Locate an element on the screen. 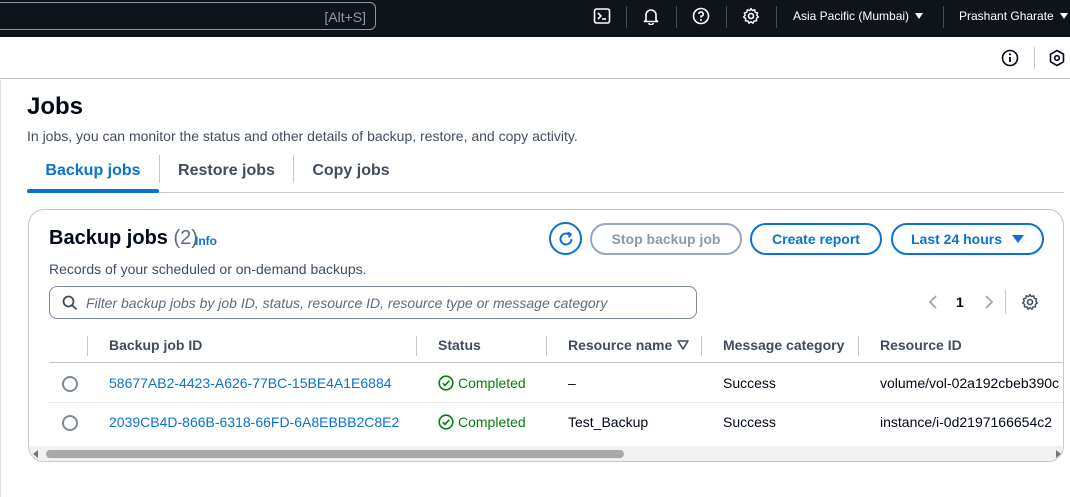 The image size is (1070, 497). user-menu: Prashant Gharate is located at coordinates (1013, 16).